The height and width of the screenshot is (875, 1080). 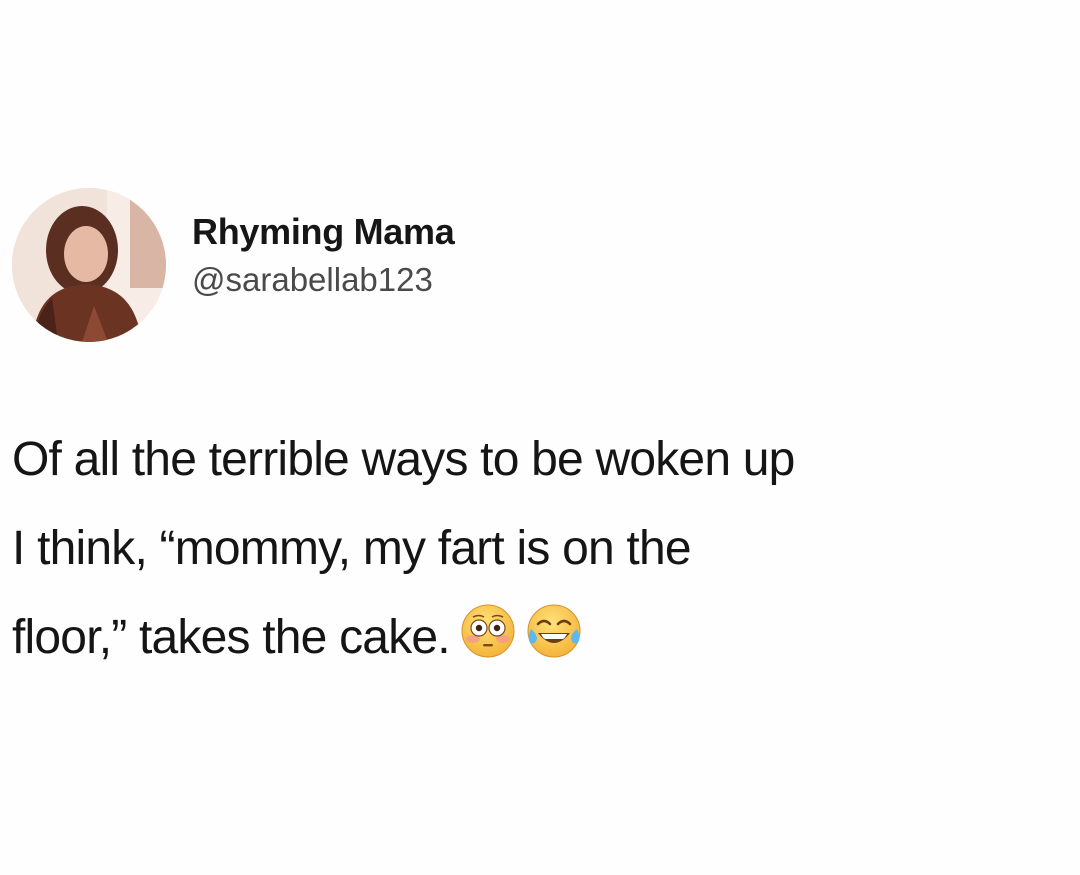 I want to click on tweet-header: Rhyming Mama @sarabellab123, so click(x=233, y=265).